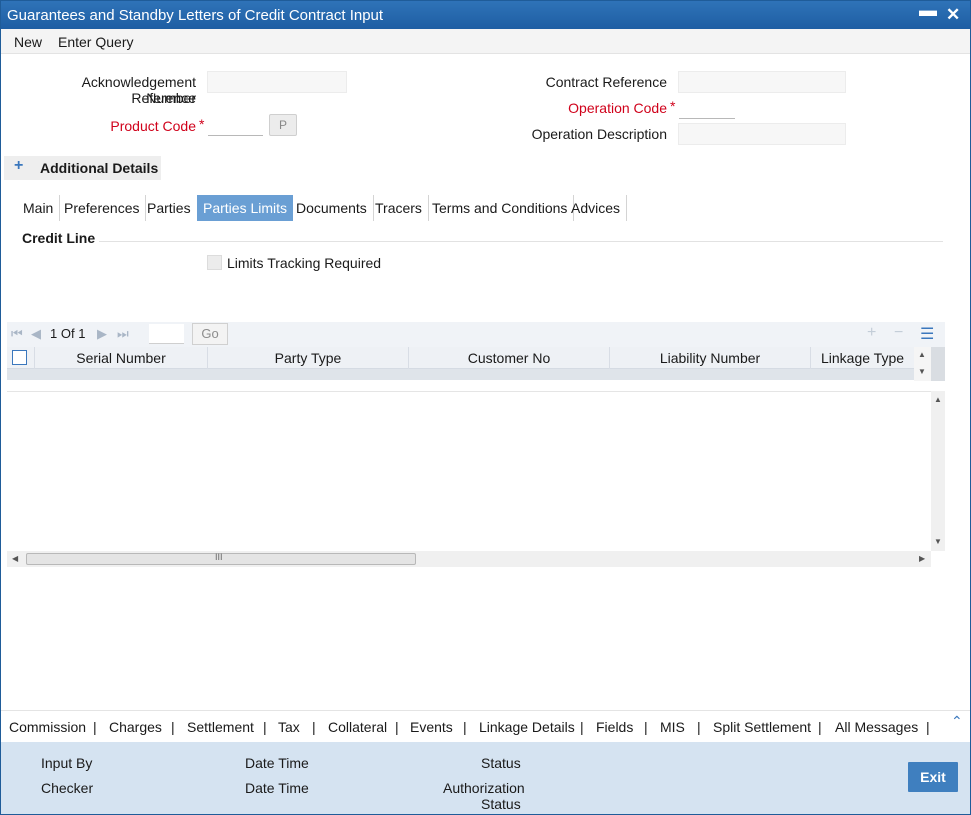  I want to click on select-all-cell, so click(21, 358).